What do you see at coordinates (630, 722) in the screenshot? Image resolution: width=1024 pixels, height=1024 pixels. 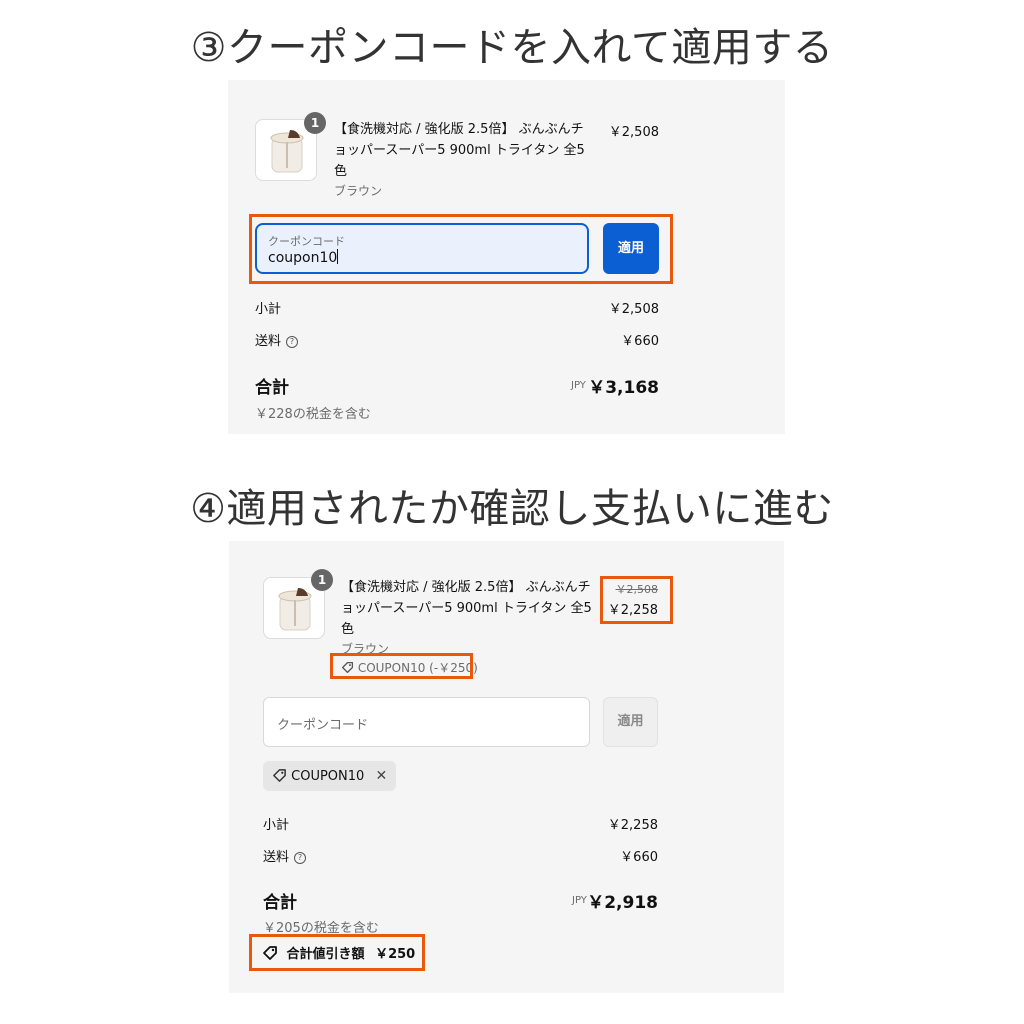 I see `apply-button-disabled: 適用` at bounding box center [630, 722].